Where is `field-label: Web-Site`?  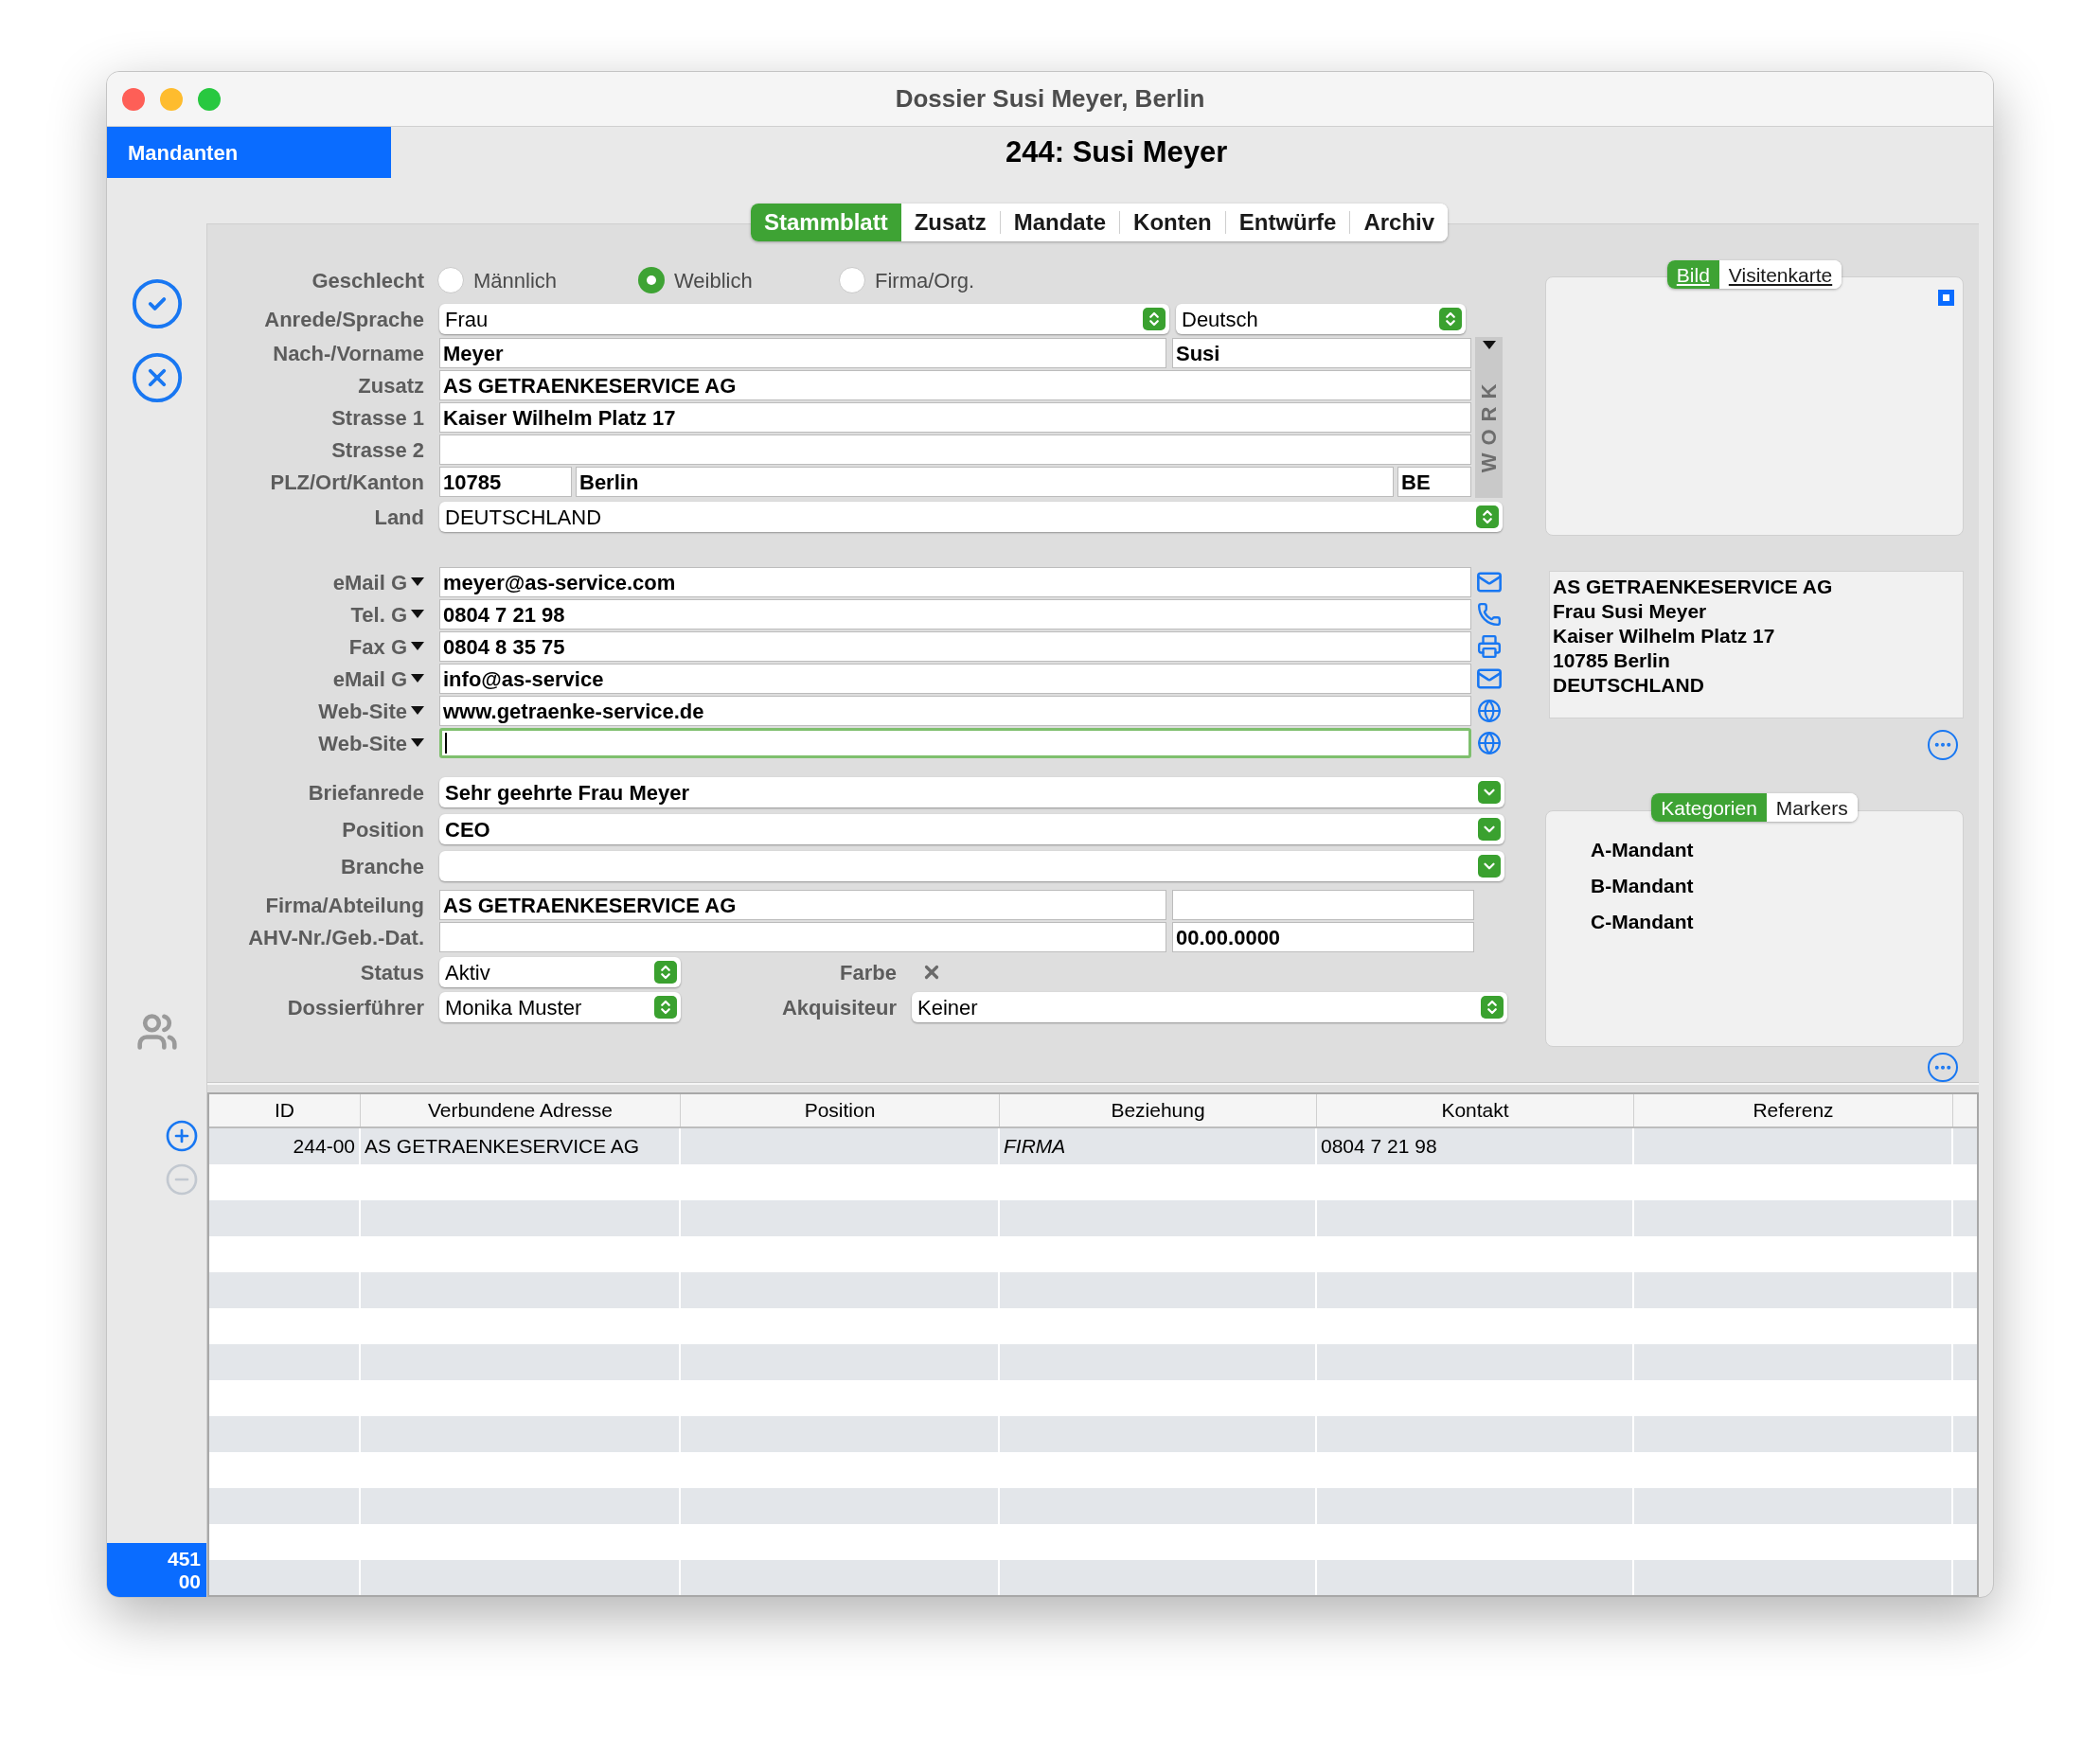 field-label: Web-Site is located at coordinates (362, 743).